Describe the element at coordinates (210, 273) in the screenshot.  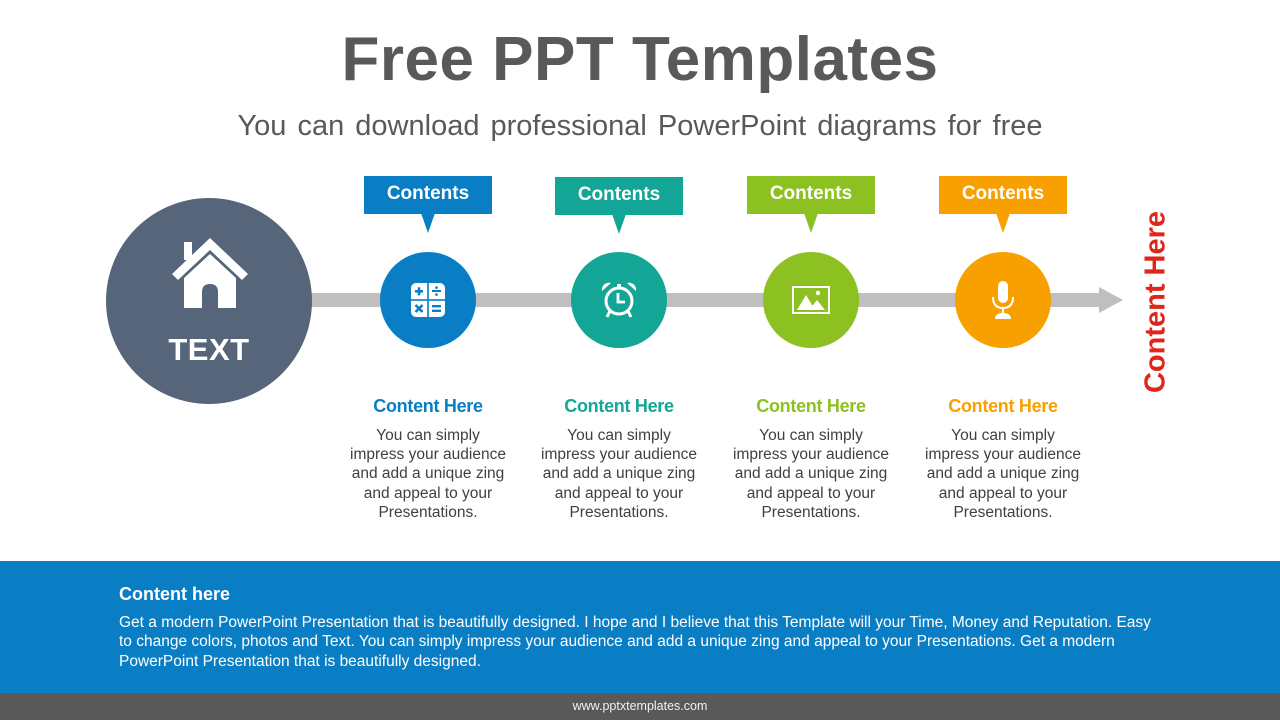
I see `house-icon` at that location.